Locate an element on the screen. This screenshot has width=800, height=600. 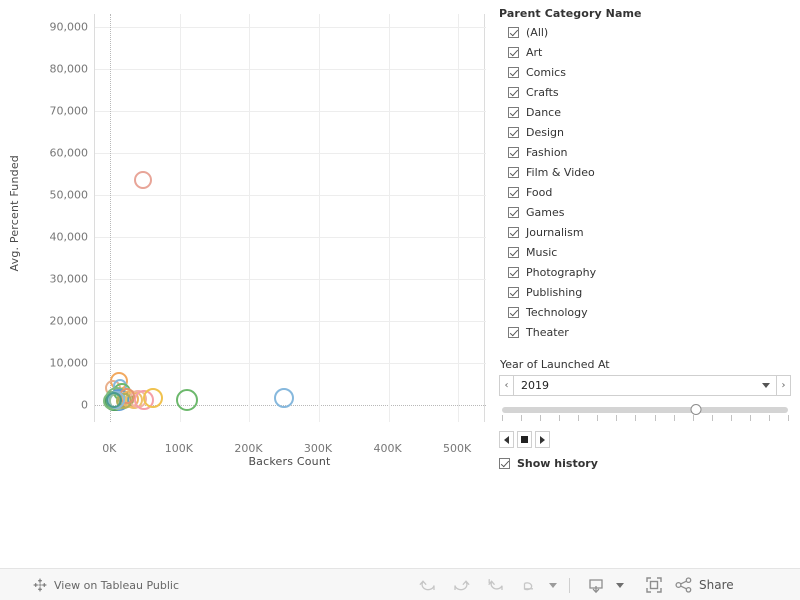
stop-button is located at coordinates (524, 439).